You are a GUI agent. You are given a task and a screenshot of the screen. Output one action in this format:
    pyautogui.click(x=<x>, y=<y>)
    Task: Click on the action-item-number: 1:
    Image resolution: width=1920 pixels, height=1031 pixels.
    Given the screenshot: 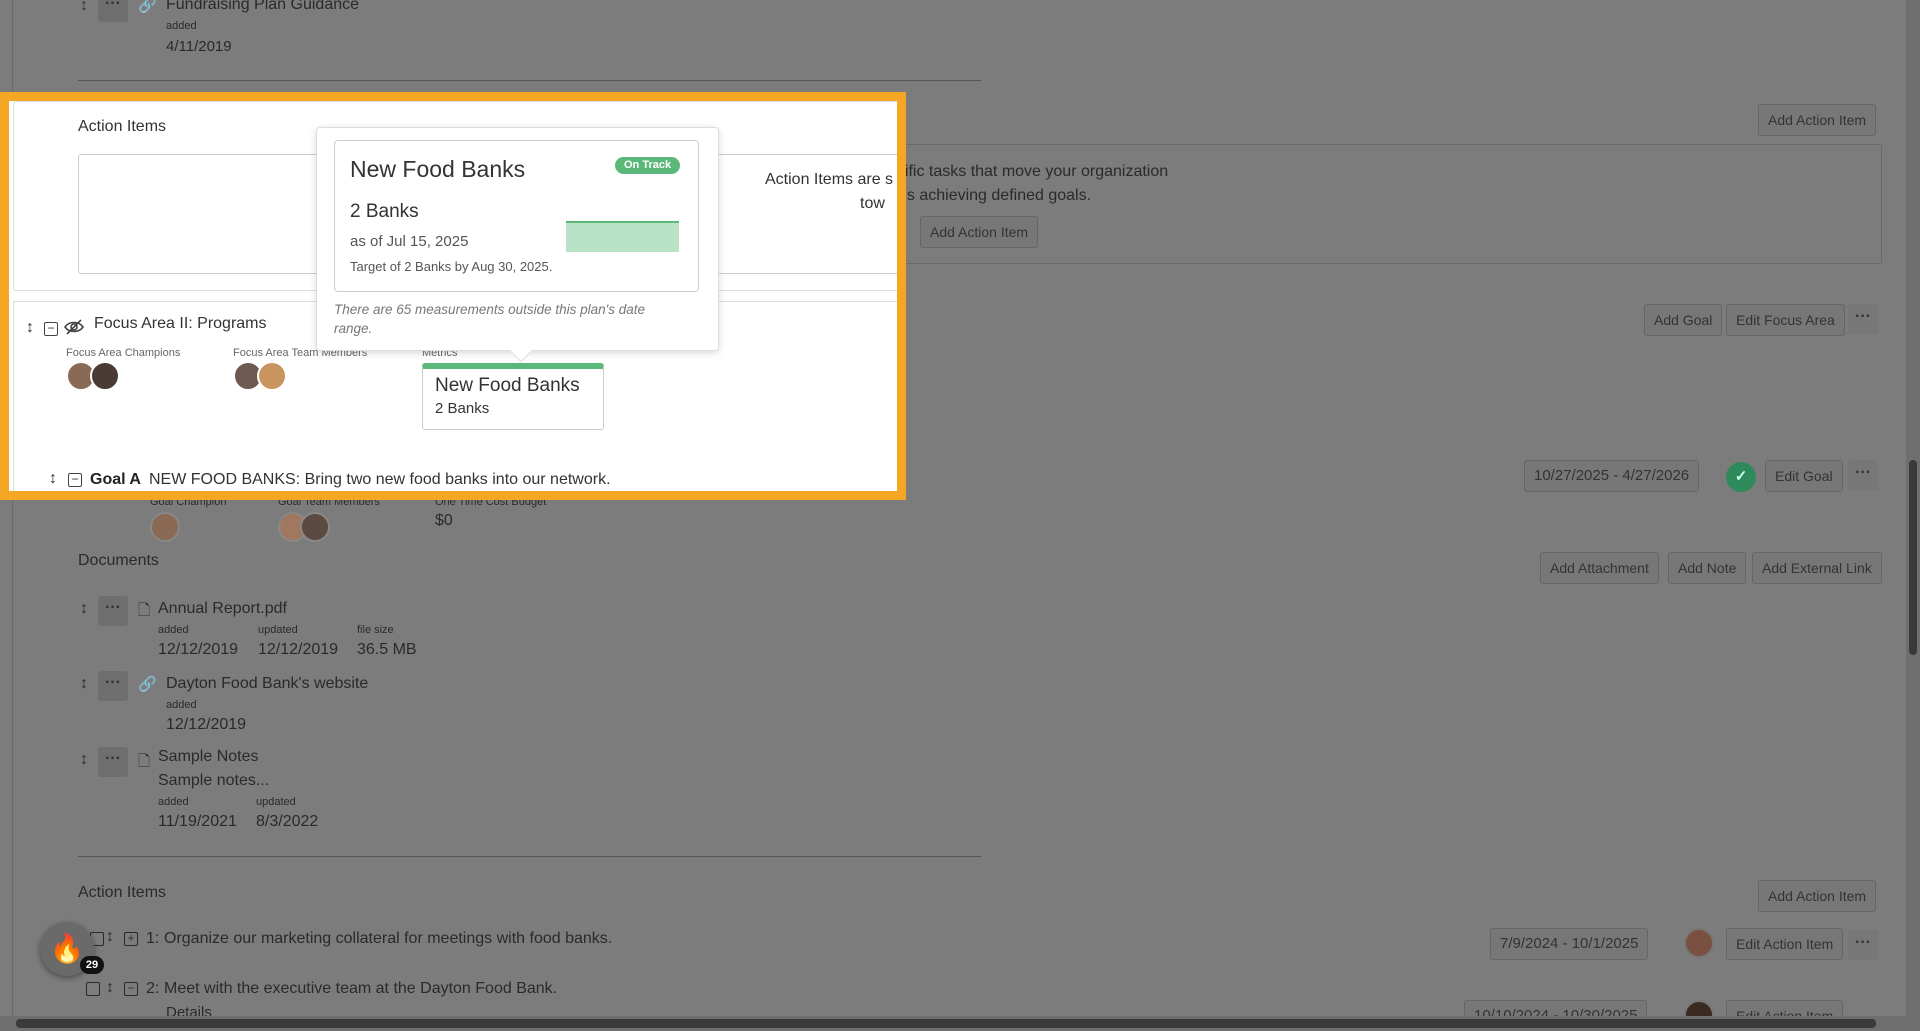 What is the action you would take?
    pyautogui.click(x=153, y=938)
    